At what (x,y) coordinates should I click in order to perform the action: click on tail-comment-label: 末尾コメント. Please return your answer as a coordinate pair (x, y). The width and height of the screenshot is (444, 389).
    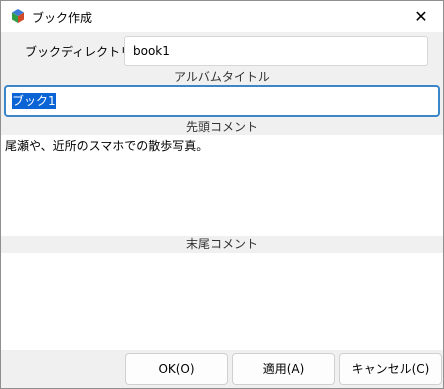
    Looking at the image, I should click on (221, 244).